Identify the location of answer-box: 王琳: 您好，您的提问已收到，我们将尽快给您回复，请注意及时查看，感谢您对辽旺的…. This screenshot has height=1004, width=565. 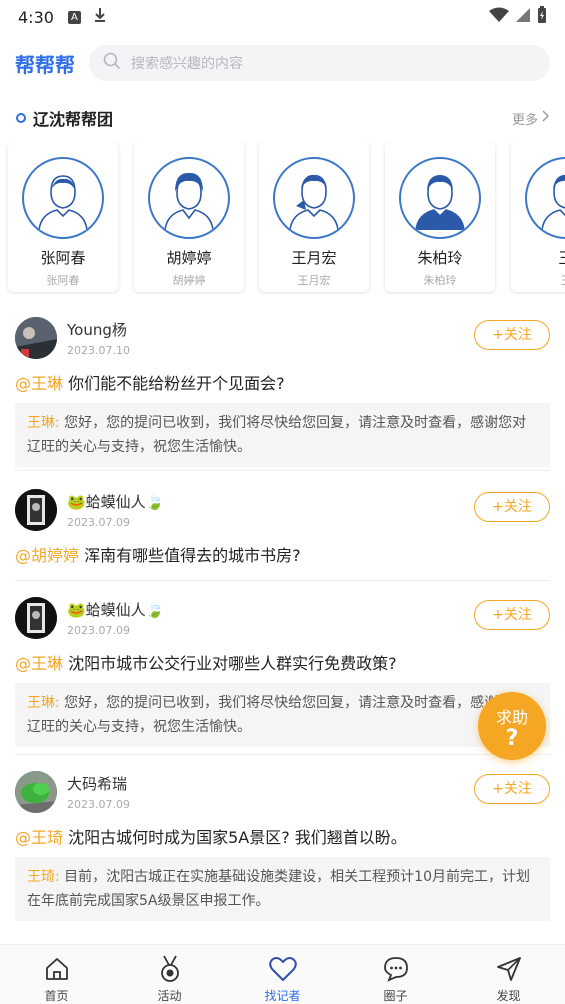
(282, 715).